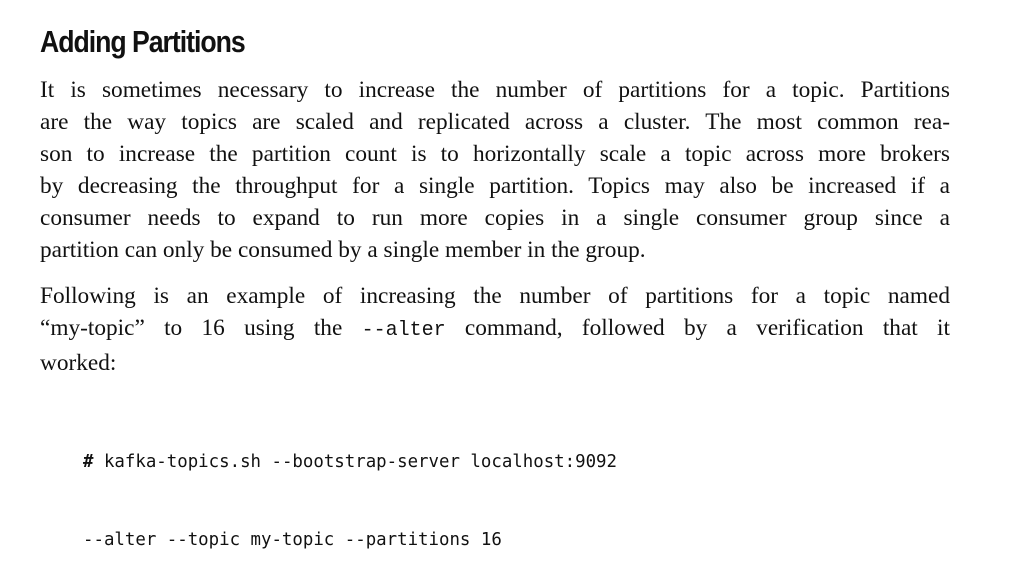 Image resolution: width=1035 pixels, height=579 pixels. I want to click on paragraph-line: worked:, so click(78, 363).